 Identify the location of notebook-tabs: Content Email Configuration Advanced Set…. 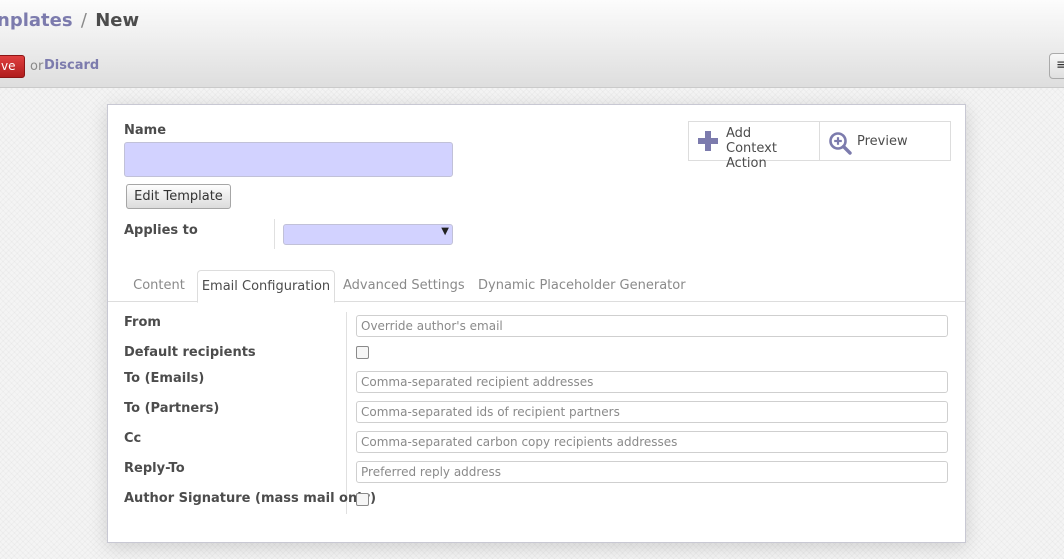
(536, 286).